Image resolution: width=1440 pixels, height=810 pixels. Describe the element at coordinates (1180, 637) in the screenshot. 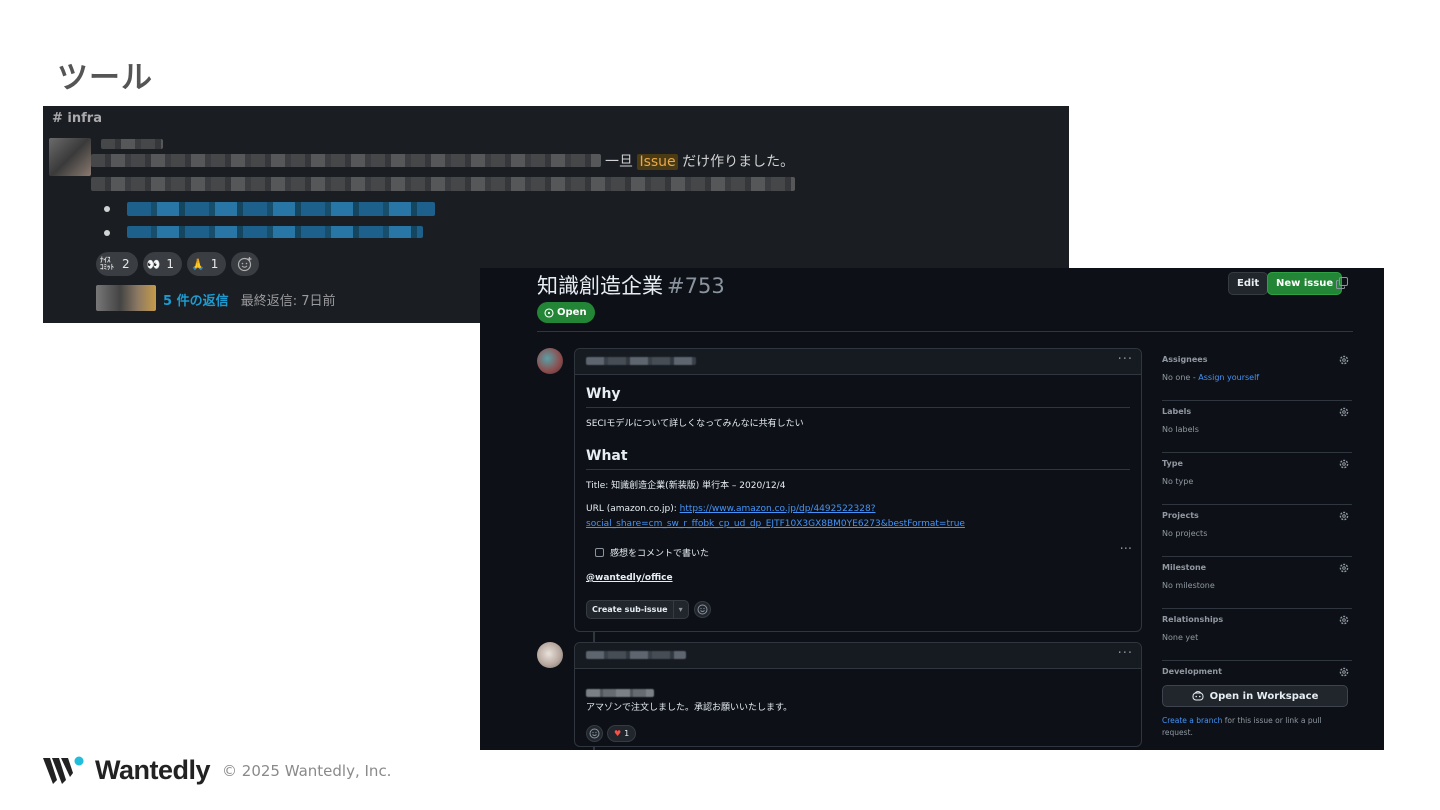

I see `relationships-value: None yet` at that location.